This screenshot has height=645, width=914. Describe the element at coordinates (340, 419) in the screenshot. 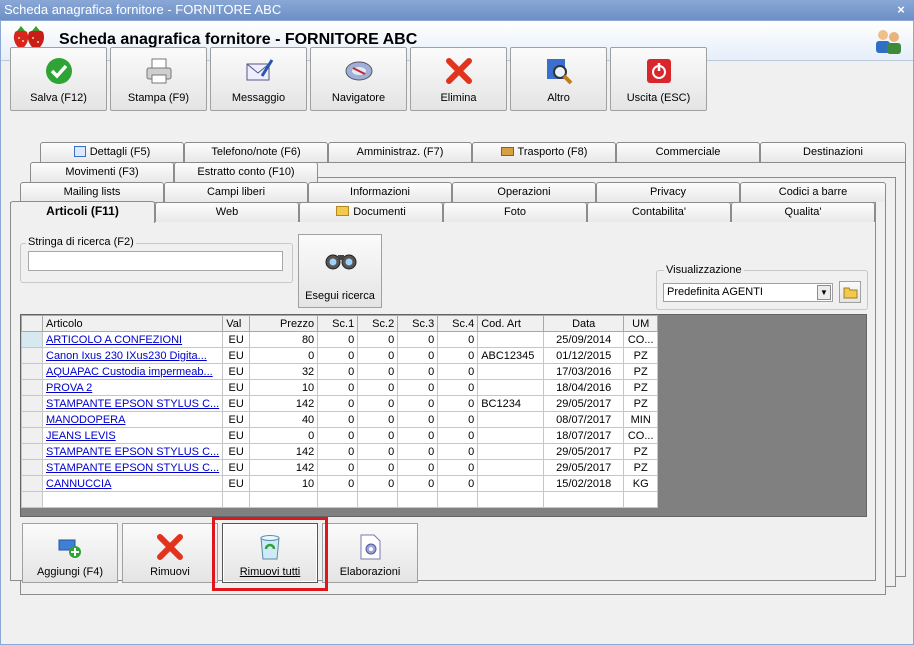

I see `table-row: MANODOPERA EU 40 0 0 0 0 08/07/2017 MIN` at that location.